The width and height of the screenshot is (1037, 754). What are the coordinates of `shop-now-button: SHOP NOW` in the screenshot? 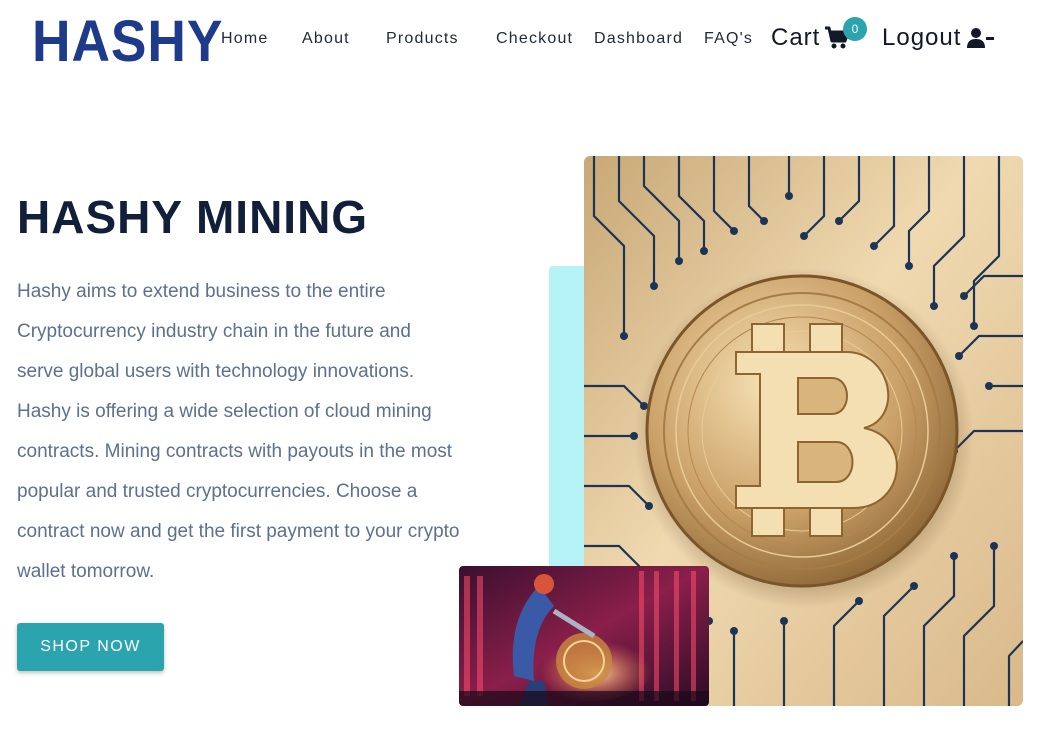 It's located at (90, 647).